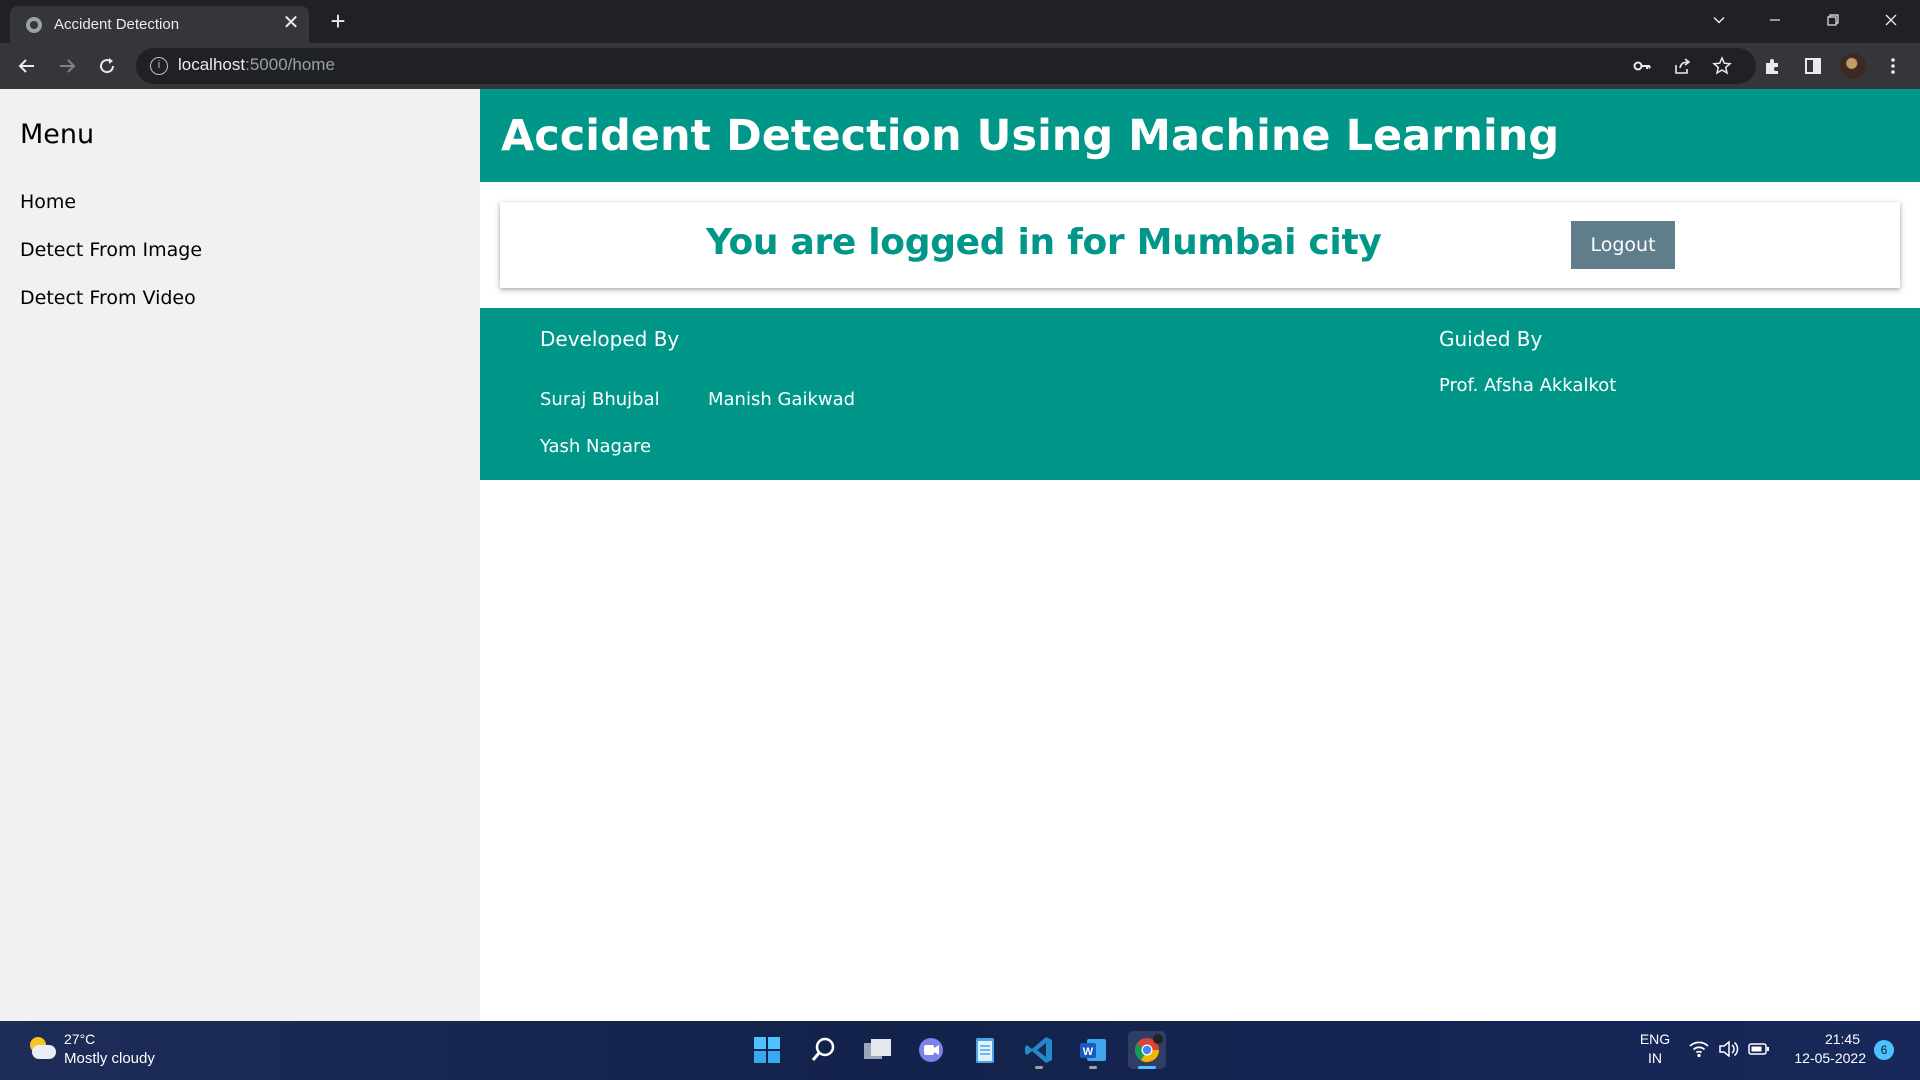 The height and width of the screenshot is (1080, 1920). I want to click on sidebar-item-detect-from-video: Detect From Video, so click(108, 298).